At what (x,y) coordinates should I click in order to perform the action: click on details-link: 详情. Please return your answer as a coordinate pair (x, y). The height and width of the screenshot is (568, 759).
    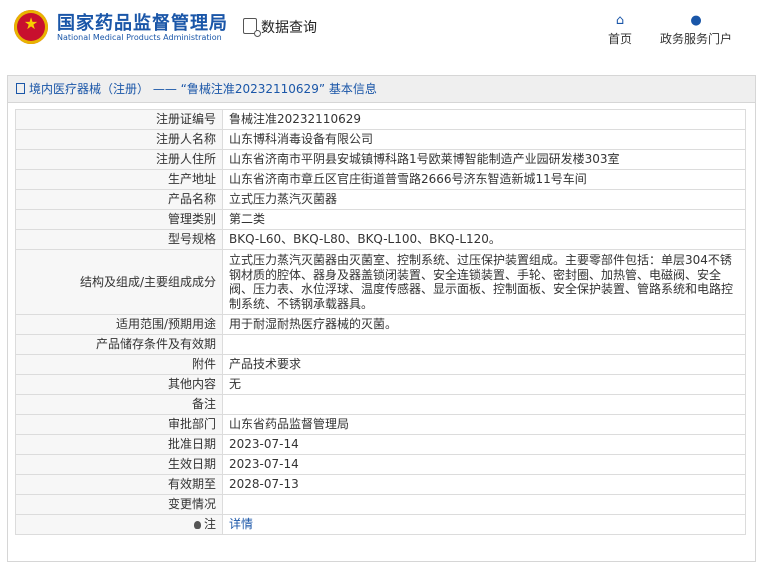
    Looking at the image, I should click on (241, 524).